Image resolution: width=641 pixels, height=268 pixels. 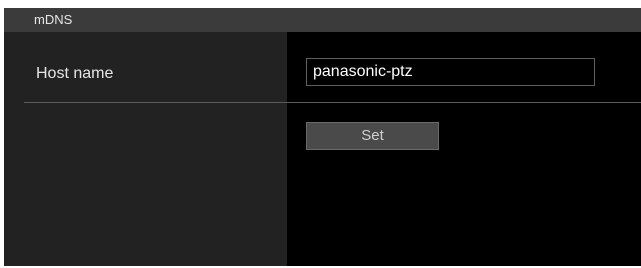 I want to click on set-button: Set, so click(x=372, y=136).